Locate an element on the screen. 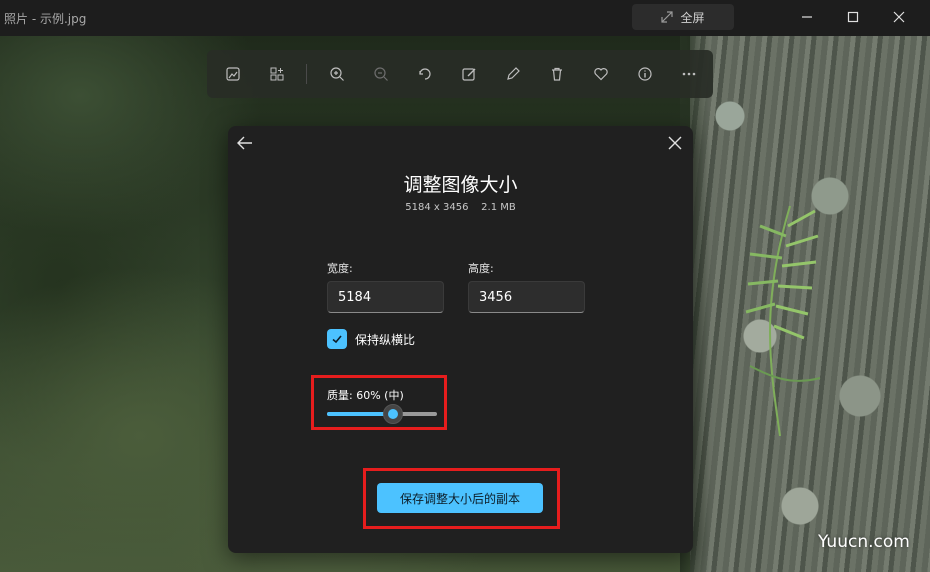 Image resolution: width=930 pixels, height=572 pixels. zoom-out-icon is located at coordinates (381, 74).